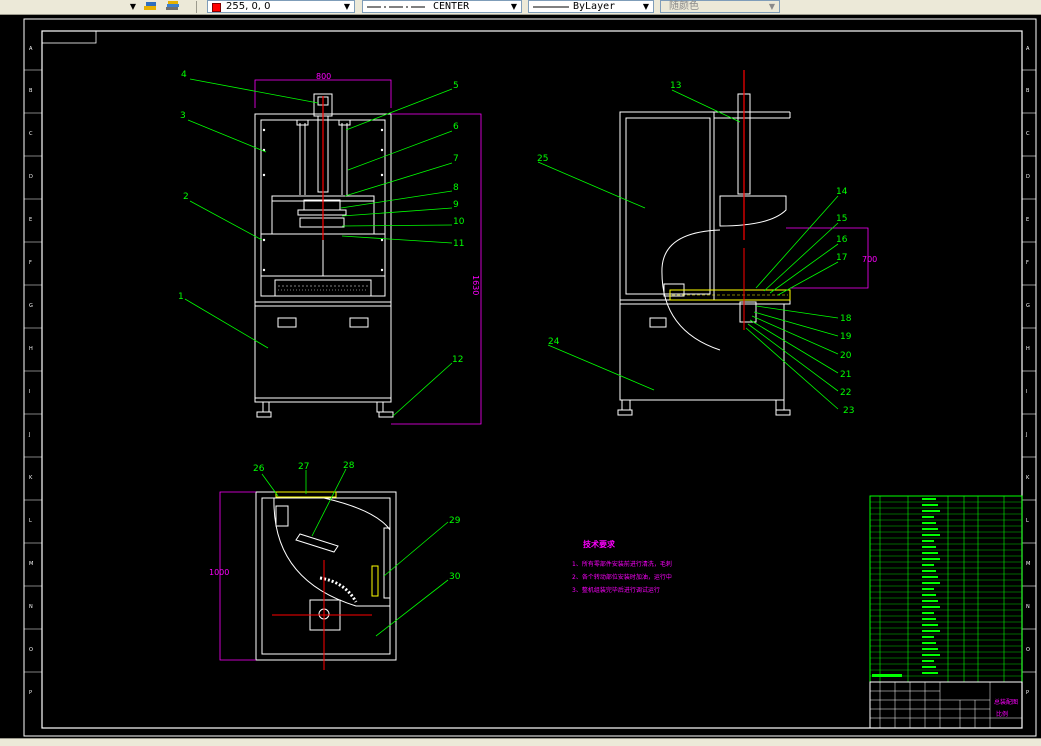 Image resolution: width=1041 pixels, height=746 pixels. I want to click on drawing-name: 总装配图, so click(1006, 702).